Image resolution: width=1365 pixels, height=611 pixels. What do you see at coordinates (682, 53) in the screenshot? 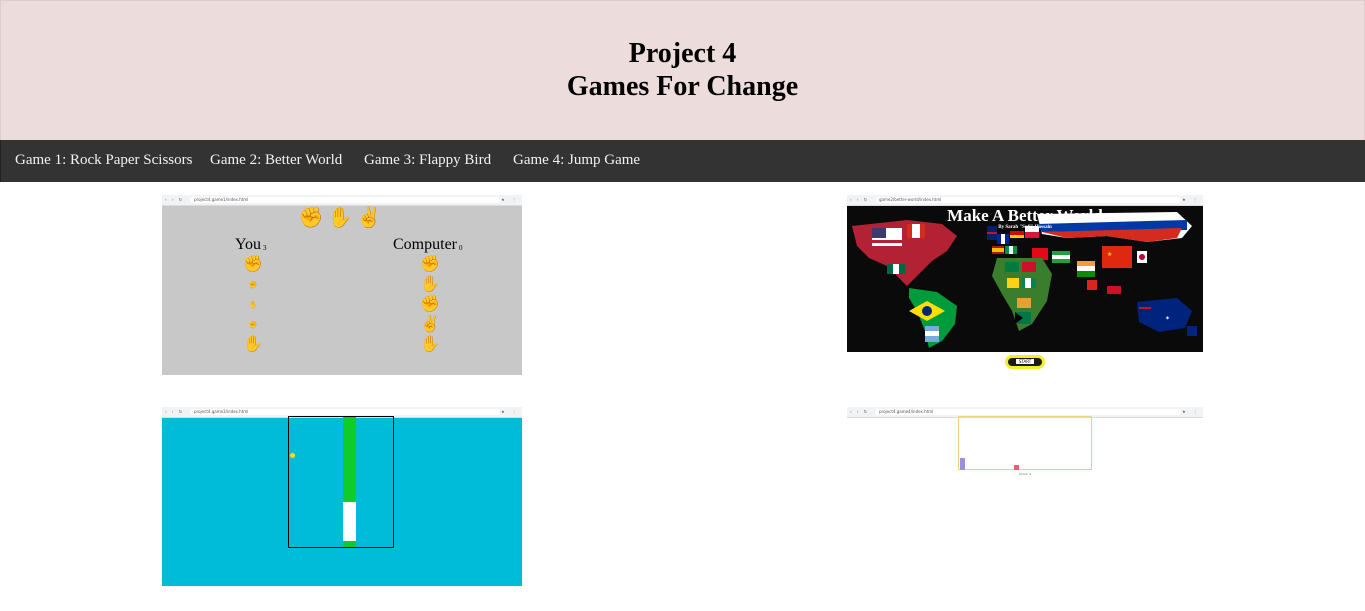
I see `page-title: Project 4` at bounding box center [682, 53].